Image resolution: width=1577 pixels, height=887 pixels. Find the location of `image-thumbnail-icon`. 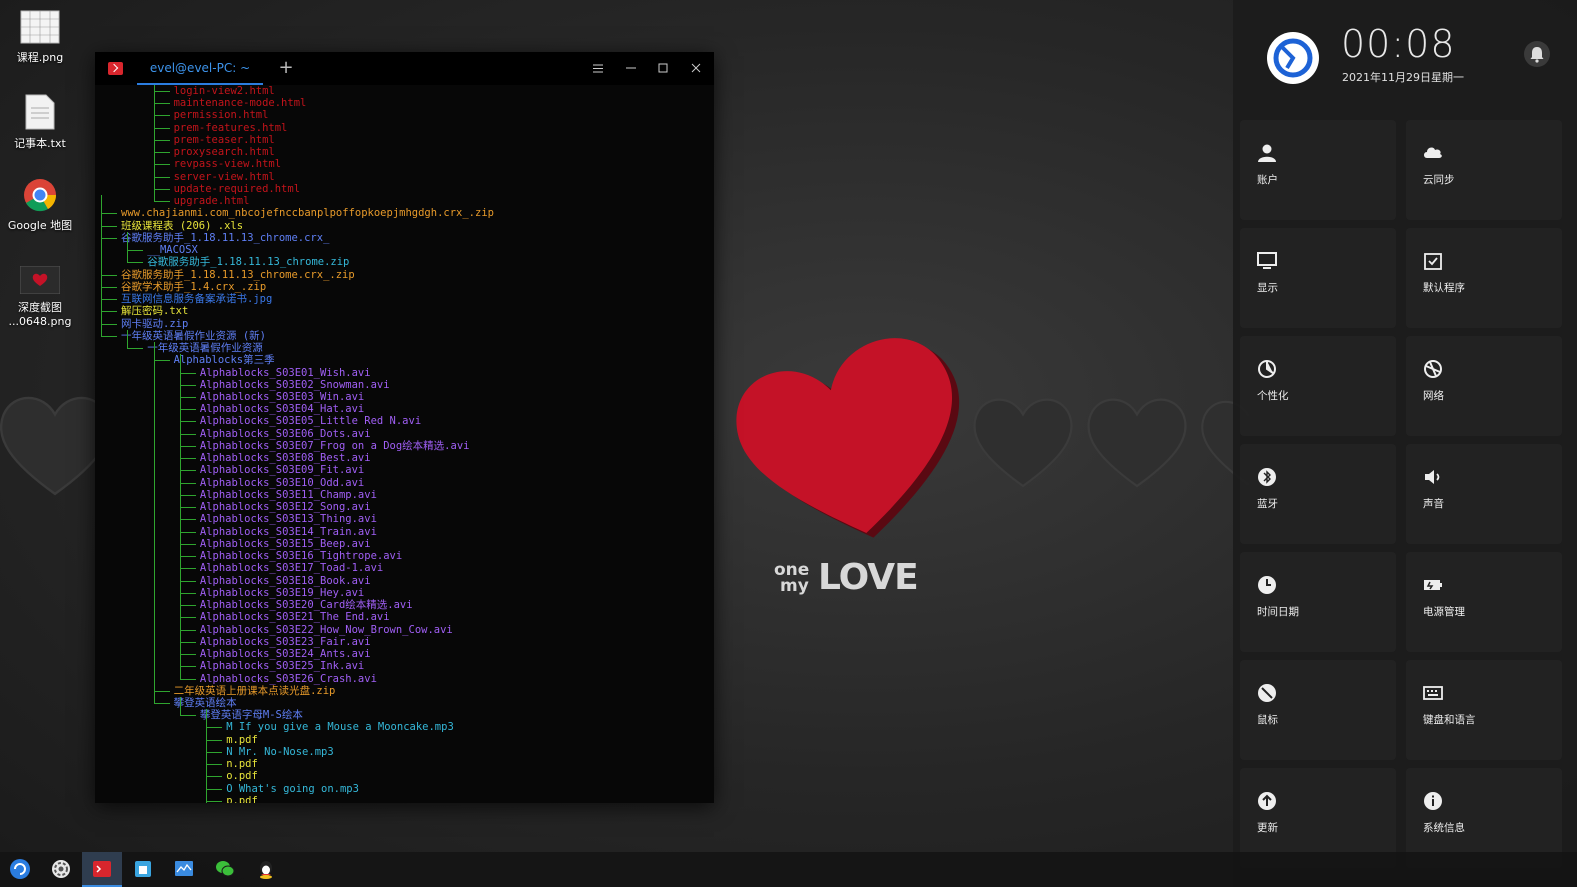

image-thumbnail-icon is located at coordinates (40, 280).